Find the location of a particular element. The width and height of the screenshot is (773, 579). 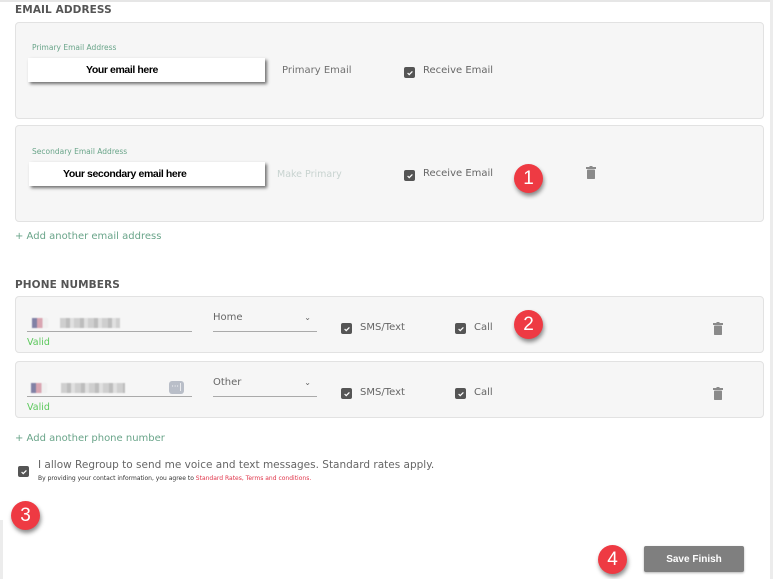

phone-type-value: Home is located at coordinates (228, 317).